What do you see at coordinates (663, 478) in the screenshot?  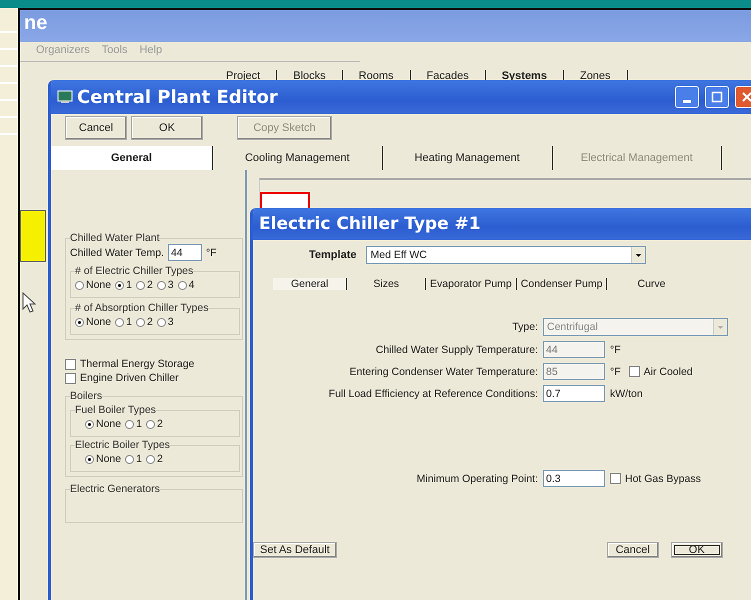 I see `checkbox-label: Hot Gas Bypass` at bounding box center [663, 478].